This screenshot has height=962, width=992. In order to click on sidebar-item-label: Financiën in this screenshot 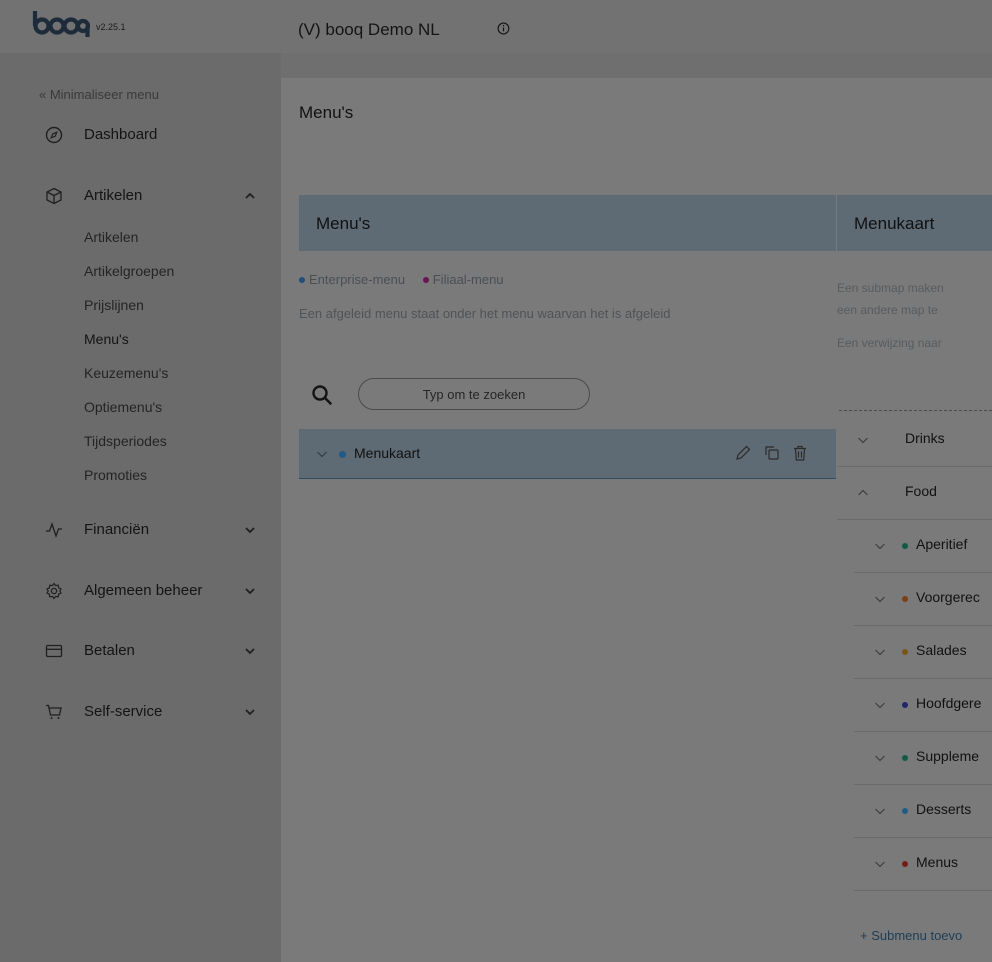, I will do `click(117, 529)`.